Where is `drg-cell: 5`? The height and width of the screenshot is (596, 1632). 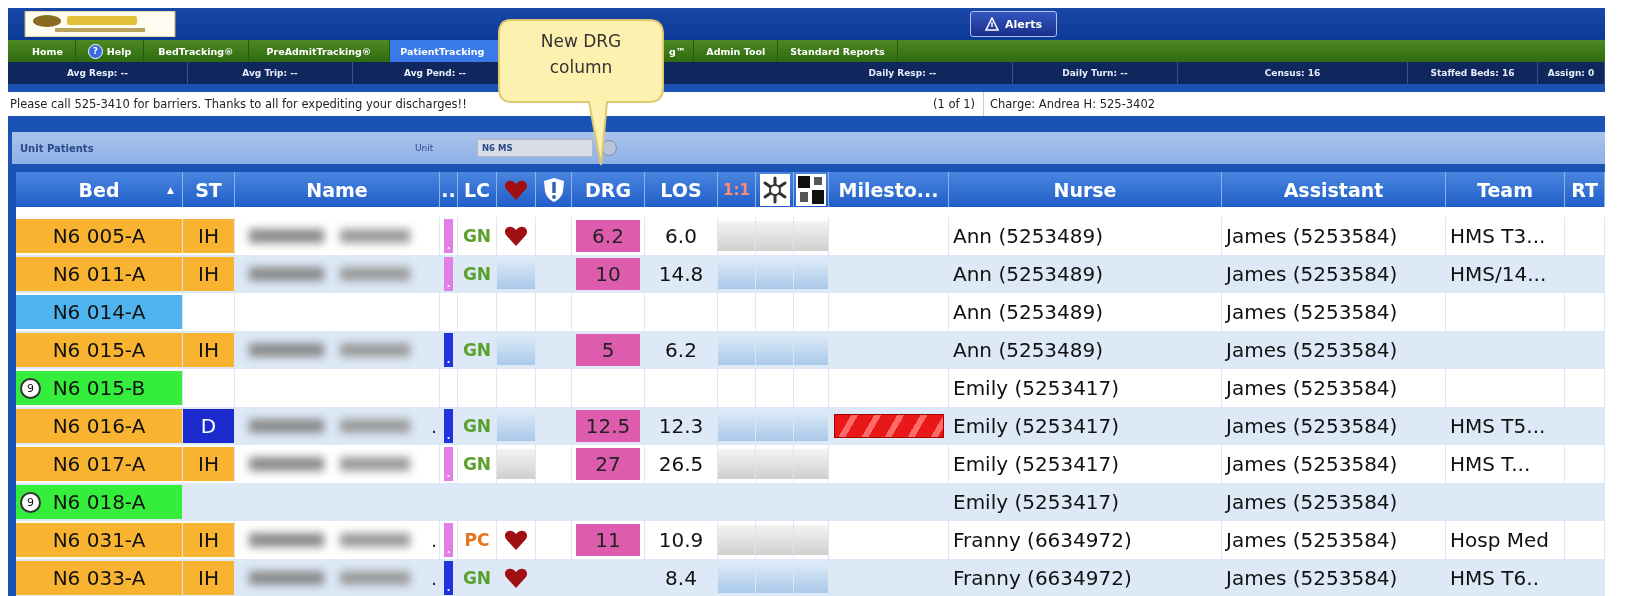 drg-cell: 5 is located at coordinates (608, 350).